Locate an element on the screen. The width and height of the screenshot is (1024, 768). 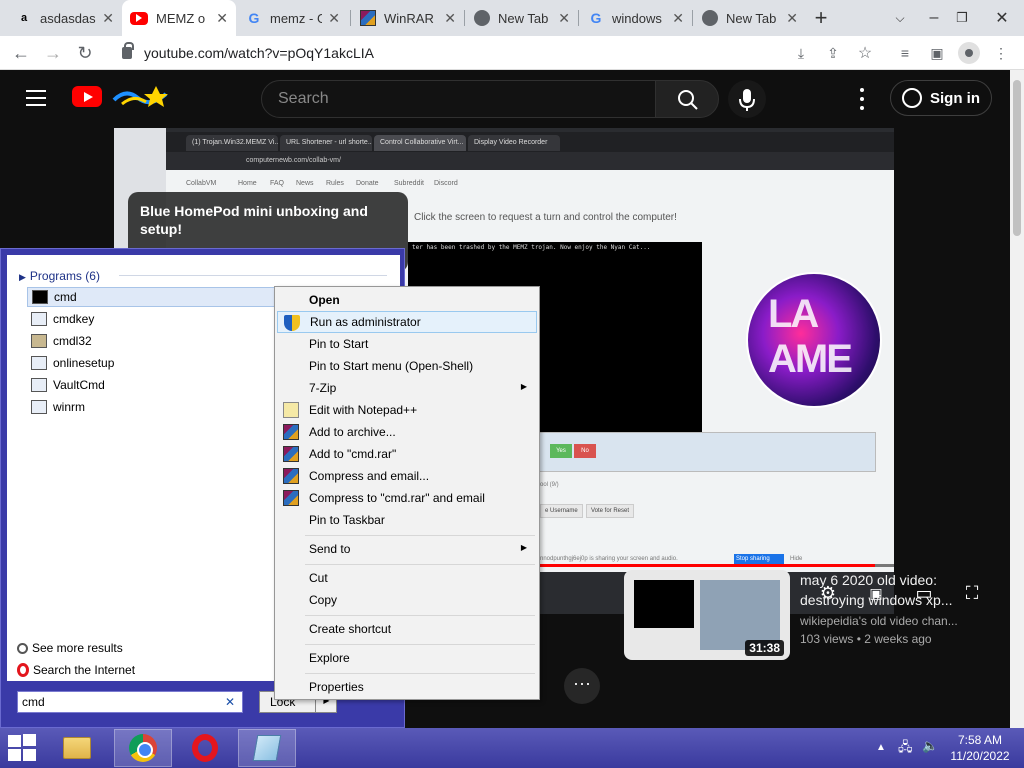
network-icon: 🖧 is located at coordinates (905, 749).